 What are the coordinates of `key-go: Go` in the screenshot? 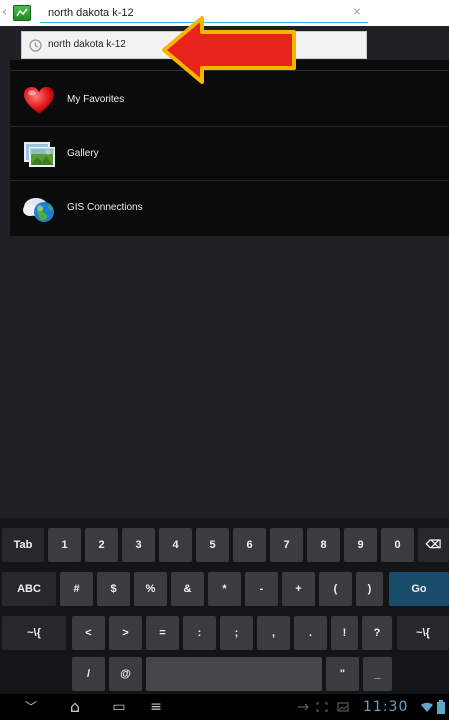 It's located at (419, 589).